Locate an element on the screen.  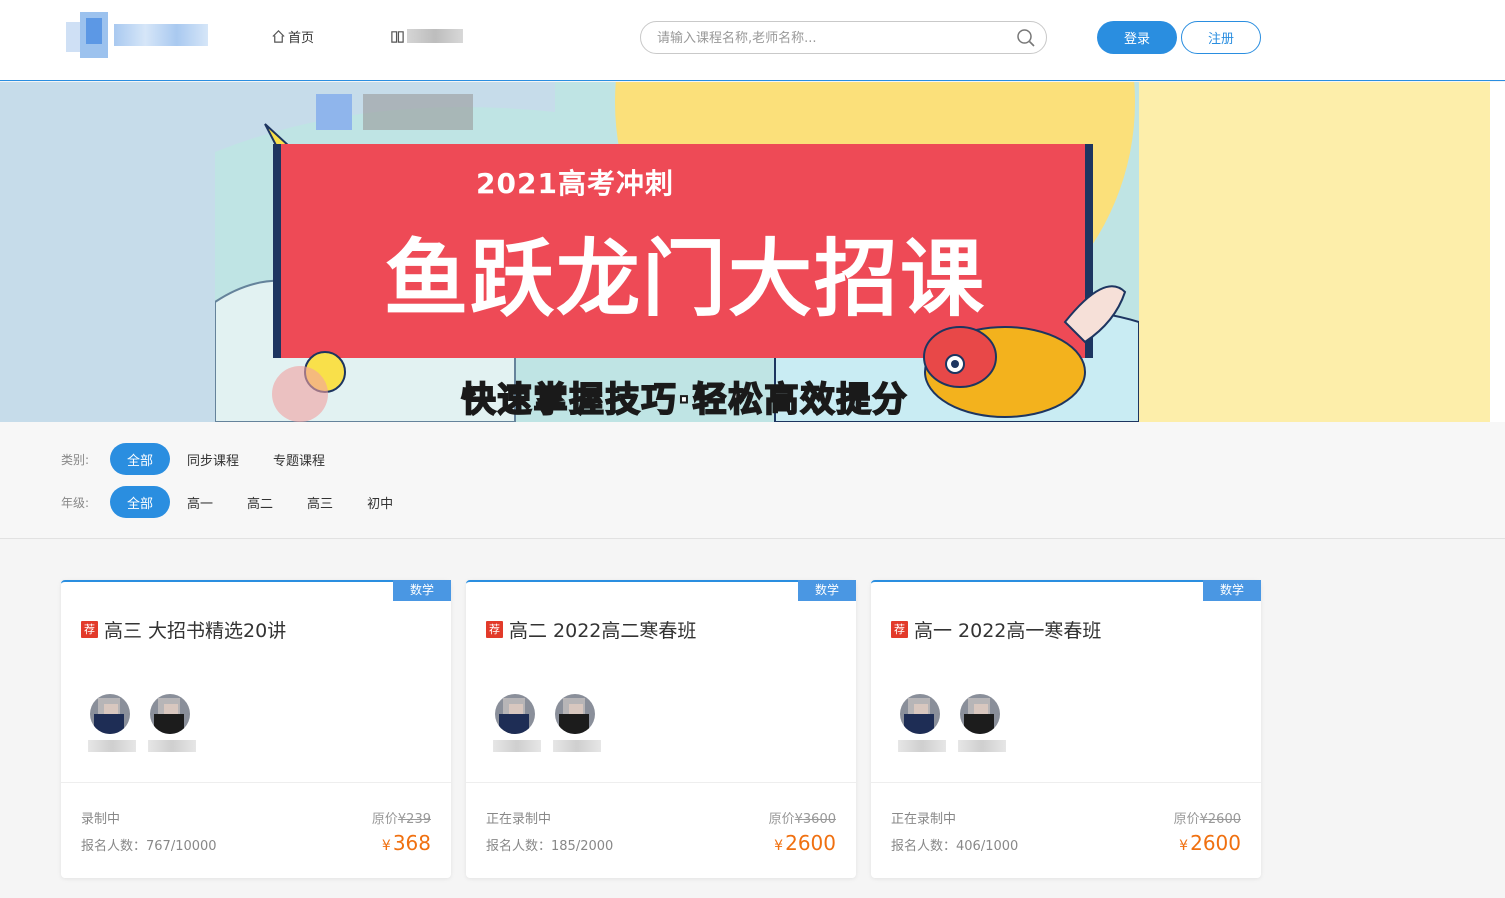
current-price: ¥368 is located at coordinates (406, 843).